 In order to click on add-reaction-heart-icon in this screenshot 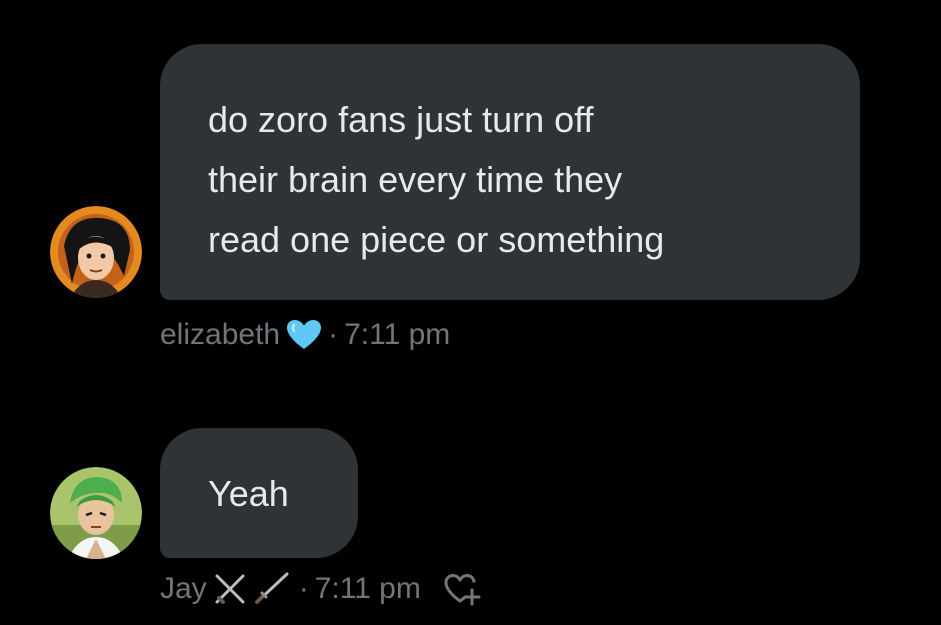, I will do `click(462, 589)`.